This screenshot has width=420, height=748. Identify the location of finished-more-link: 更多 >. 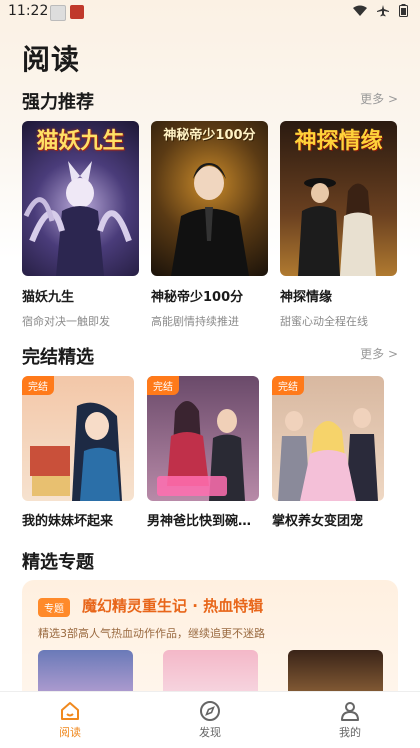
(379, 353).